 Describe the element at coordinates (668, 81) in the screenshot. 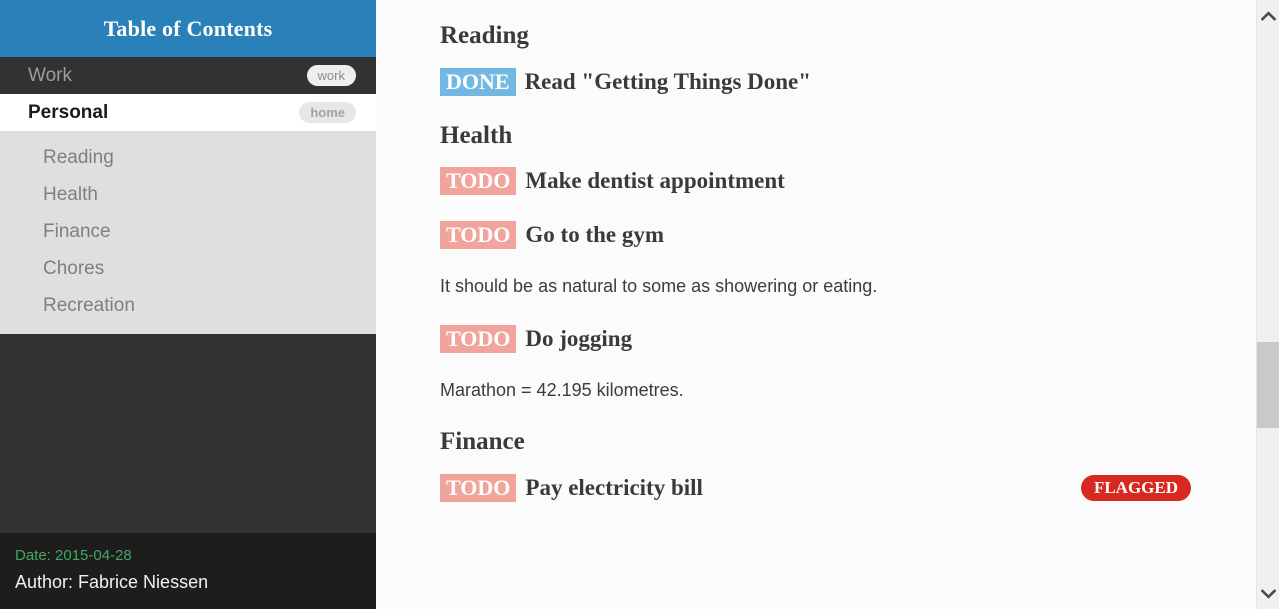

I see `task-title: Read "Getting Things Done"` at that location.